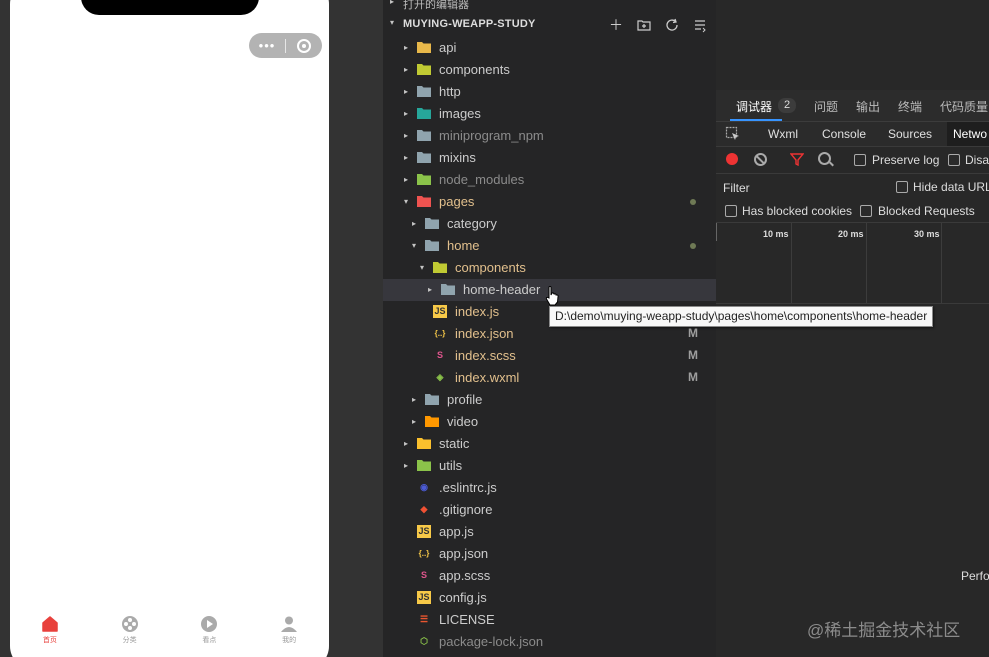 The height and width of the screenshot is (657, 989). Describe the element at coordinates (549, 246) in the screenshot. I see `tree-folder-row: ▾ home` at that location.